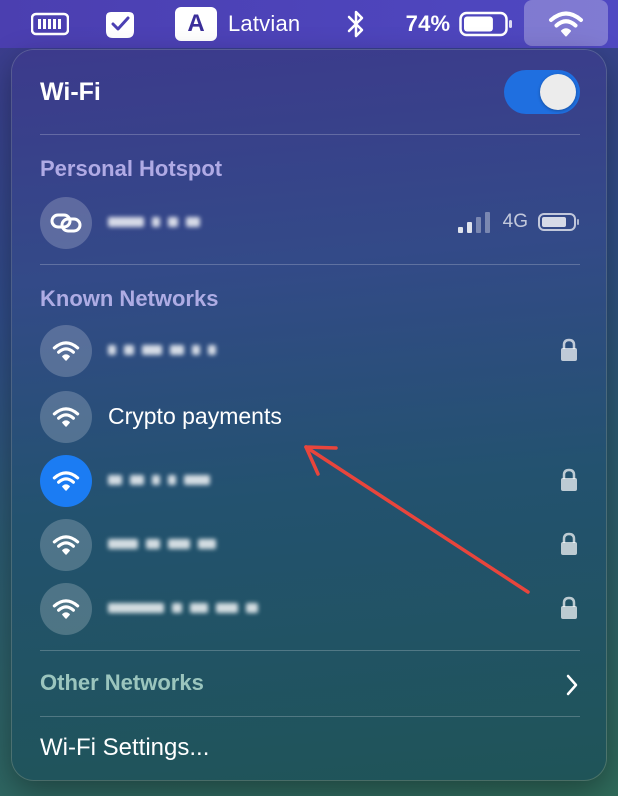  I want to click on hotspot-name-redacted, so click(158, 222).